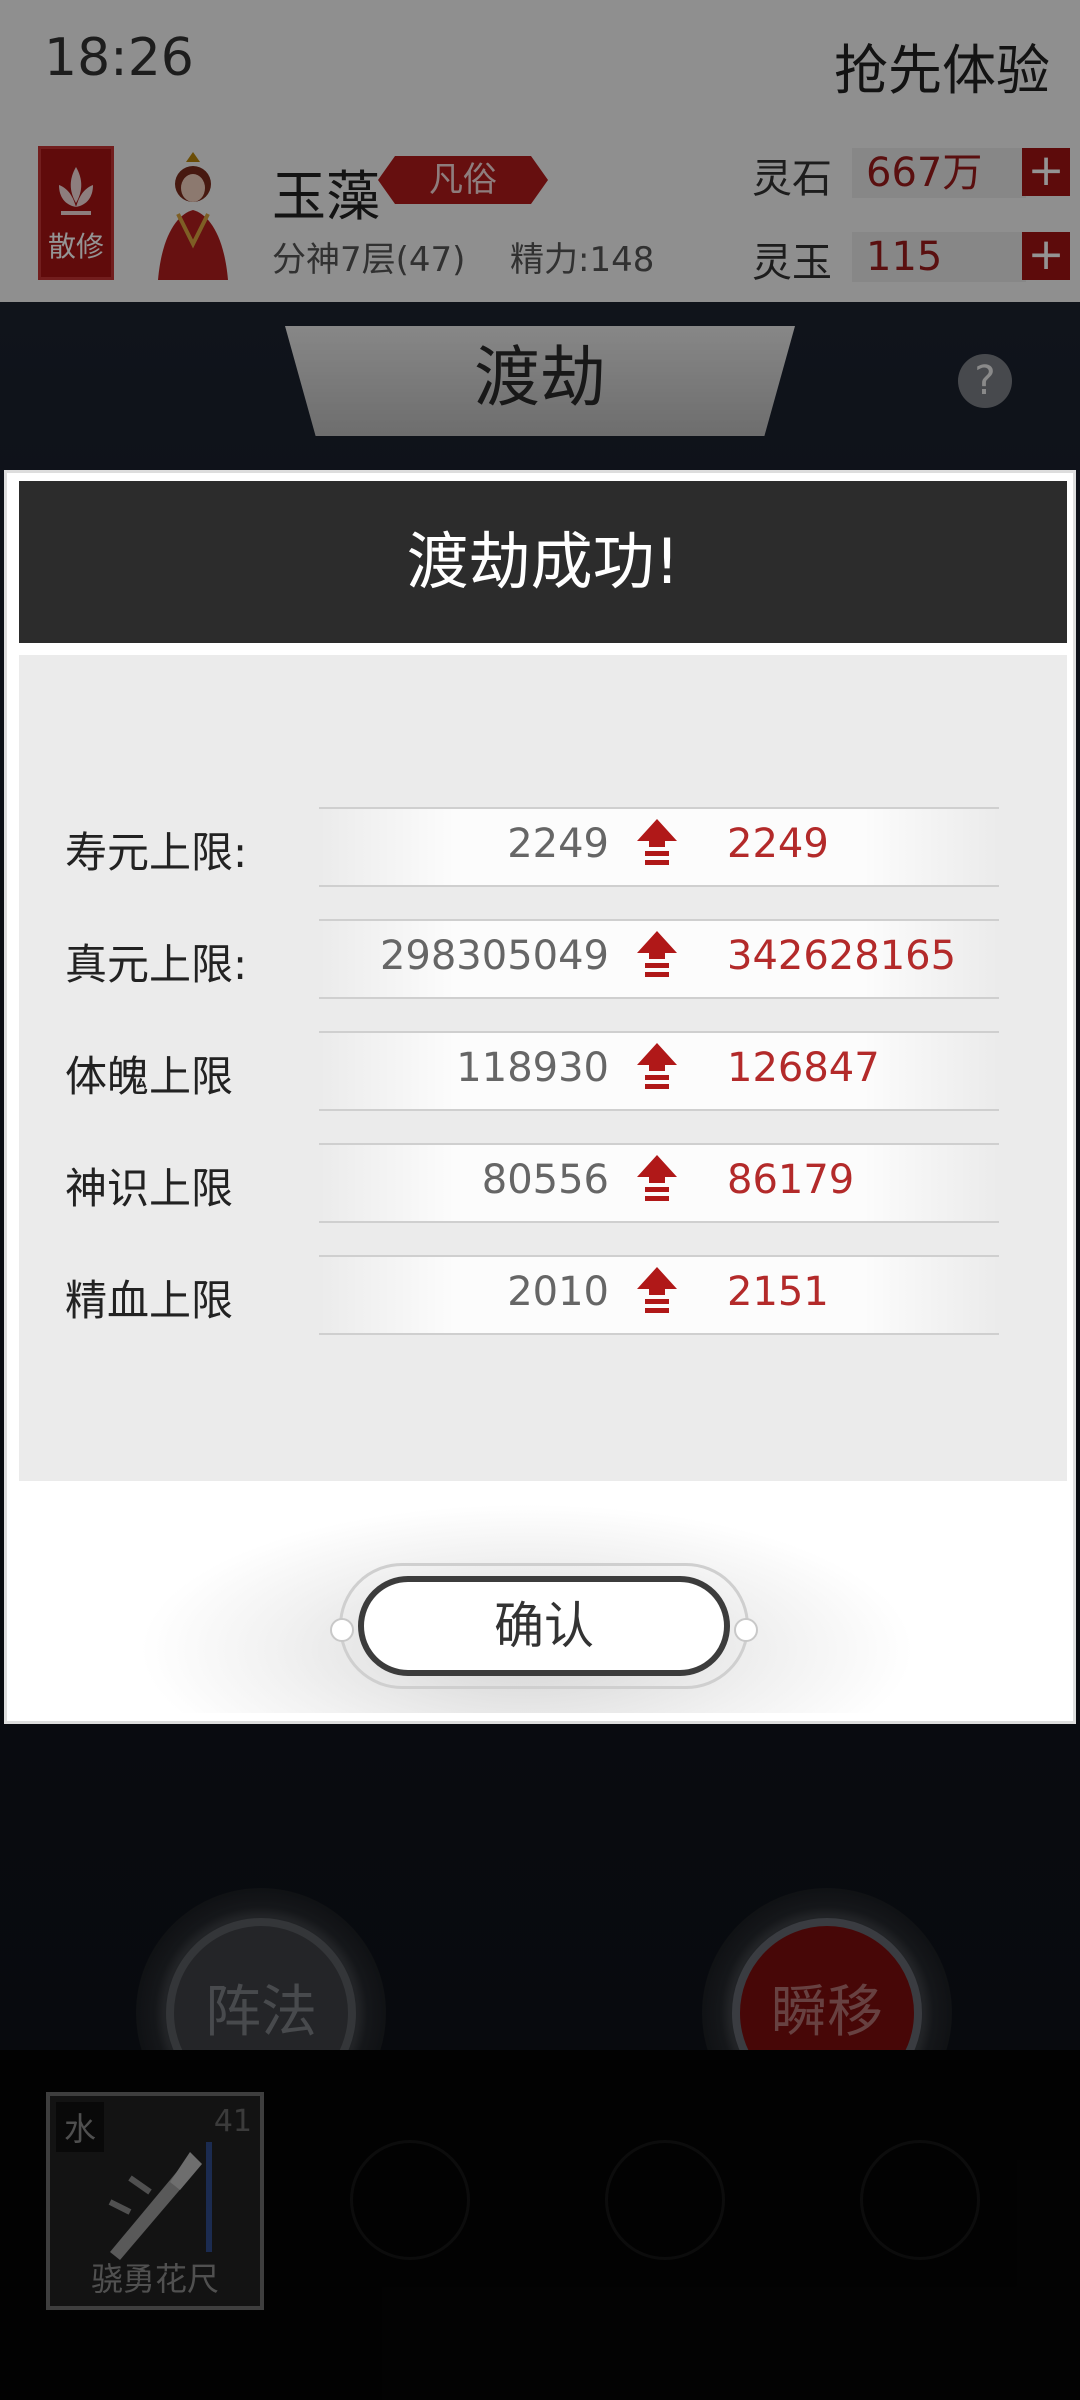 The image size is (1080, 2400). What do you see at coordinates (778, 1292) in the screenshot?
I see `stat-new-value: 2151` at bounding box center [778, 1292].